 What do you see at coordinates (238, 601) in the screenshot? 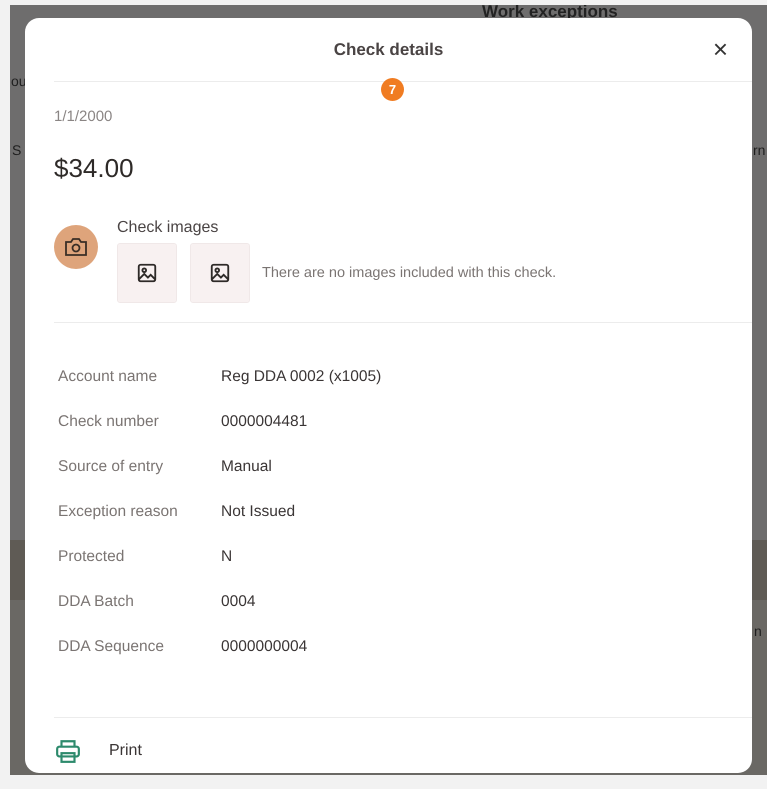
I see `field-value: 0004` at bounding box center [238, 601].